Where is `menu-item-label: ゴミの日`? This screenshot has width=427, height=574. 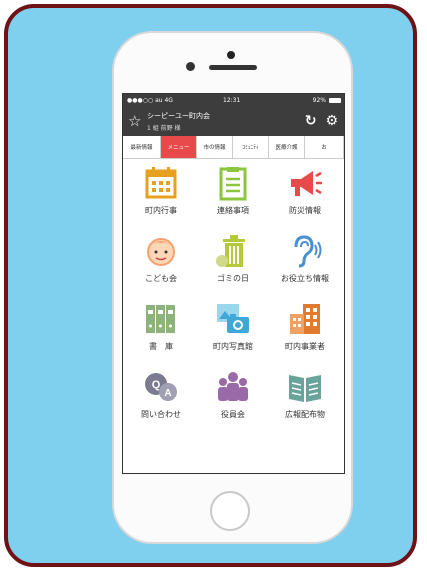
menu-item-label: ゴミの日 is located at coordinates (233, 278).